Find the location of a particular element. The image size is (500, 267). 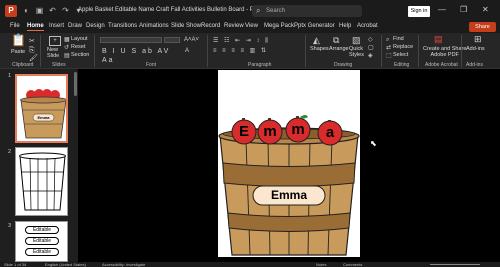

mouse-cursor-icon: ⬉ is located at coordinates (373, 143).